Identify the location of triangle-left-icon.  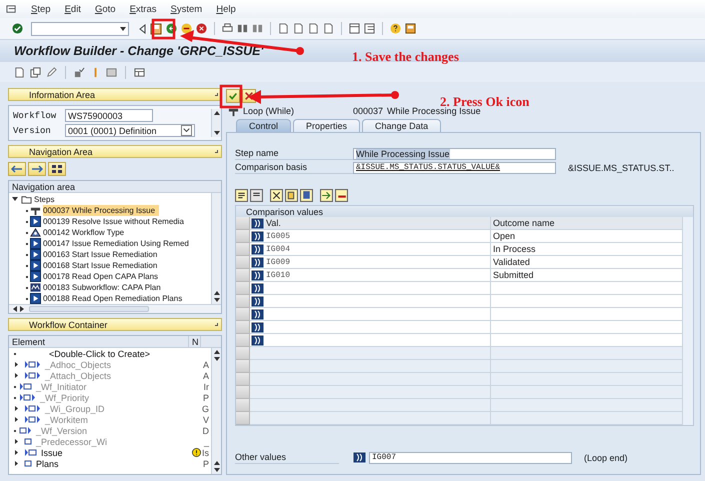
(142, 29).